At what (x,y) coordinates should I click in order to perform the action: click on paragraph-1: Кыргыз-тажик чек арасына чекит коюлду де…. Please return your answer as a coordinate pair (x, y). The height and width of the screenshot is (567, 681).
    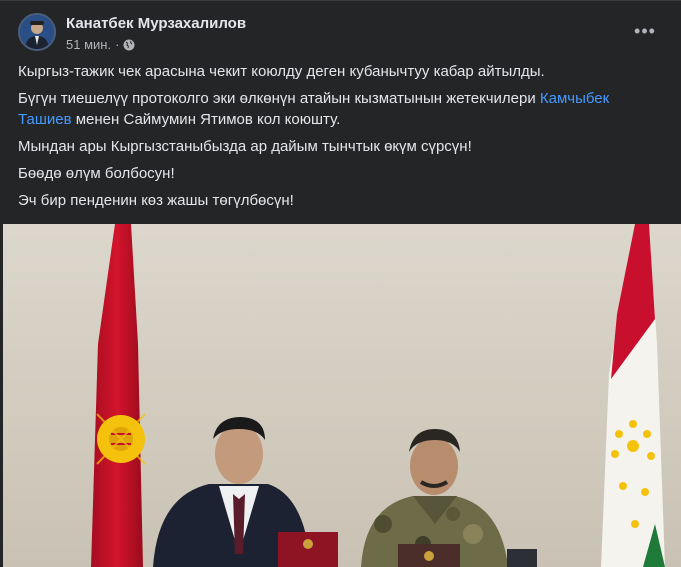
    Looking at the image, I should click on (281, 71).